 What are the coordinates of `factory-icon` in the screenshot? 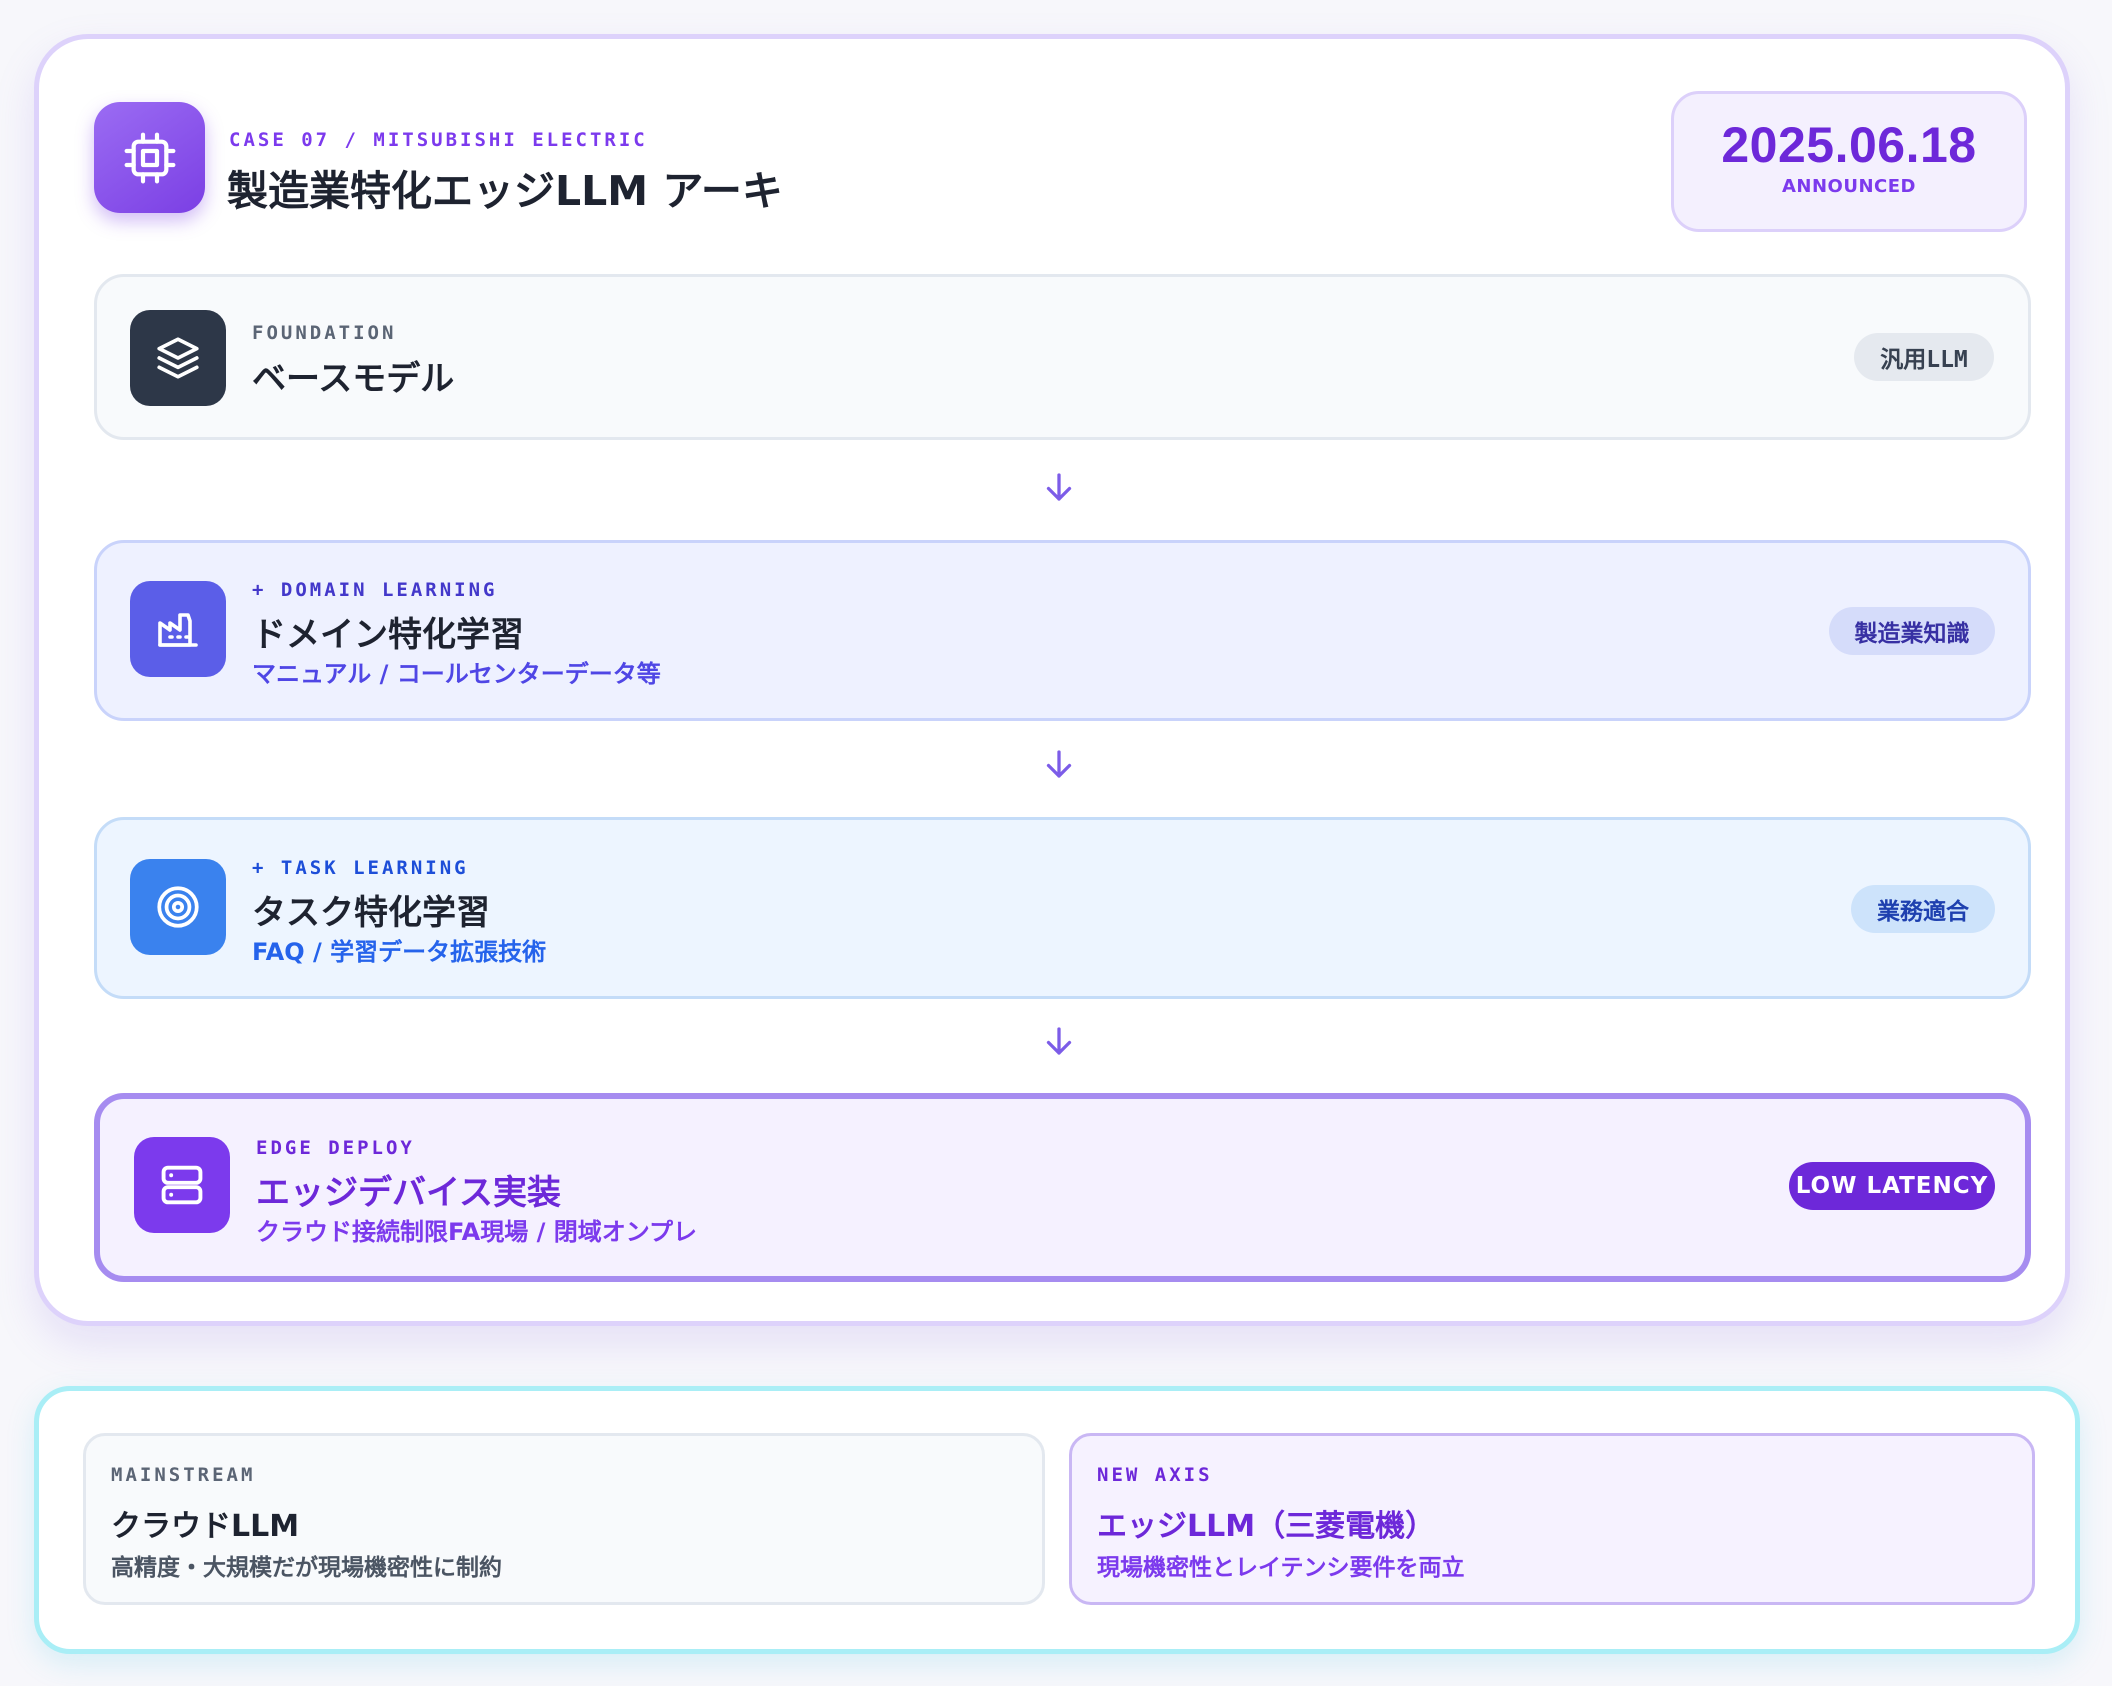 It's located at (178, 629).